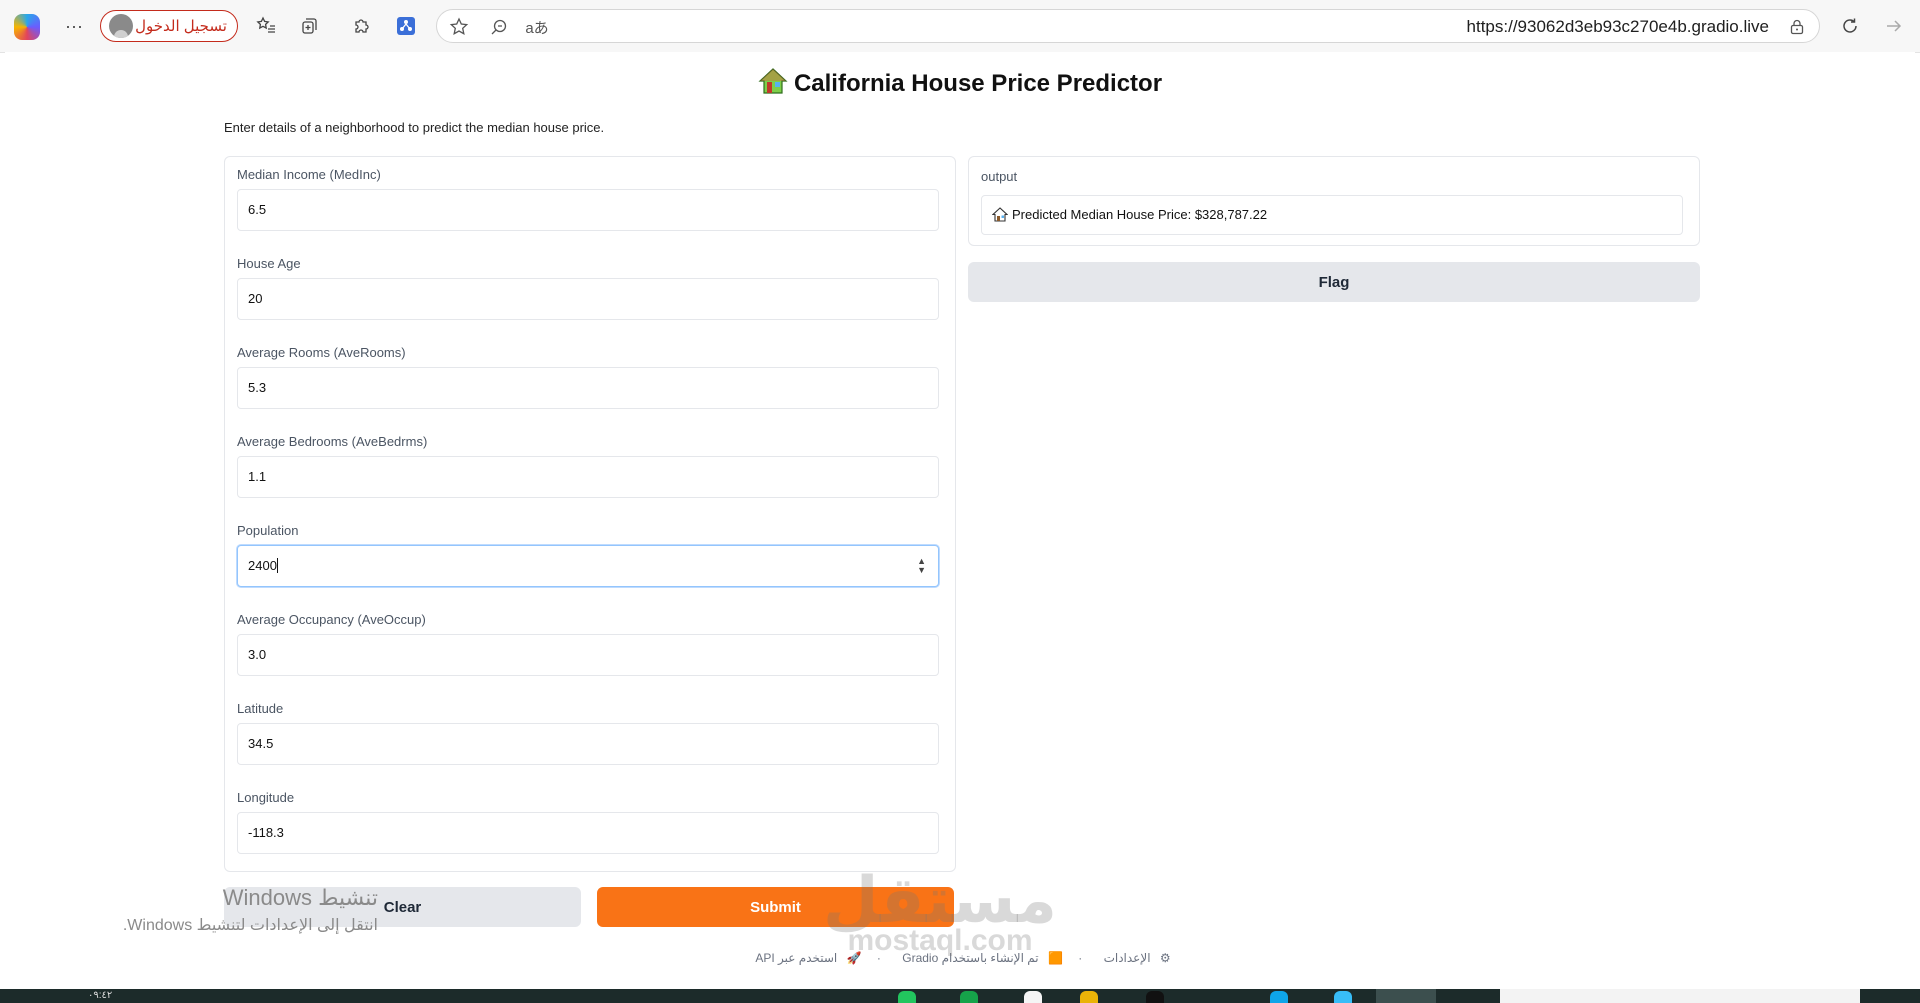  Describe the element at coordinates (266, 26) in the screenshot. I see `favorites-icon` at that location.